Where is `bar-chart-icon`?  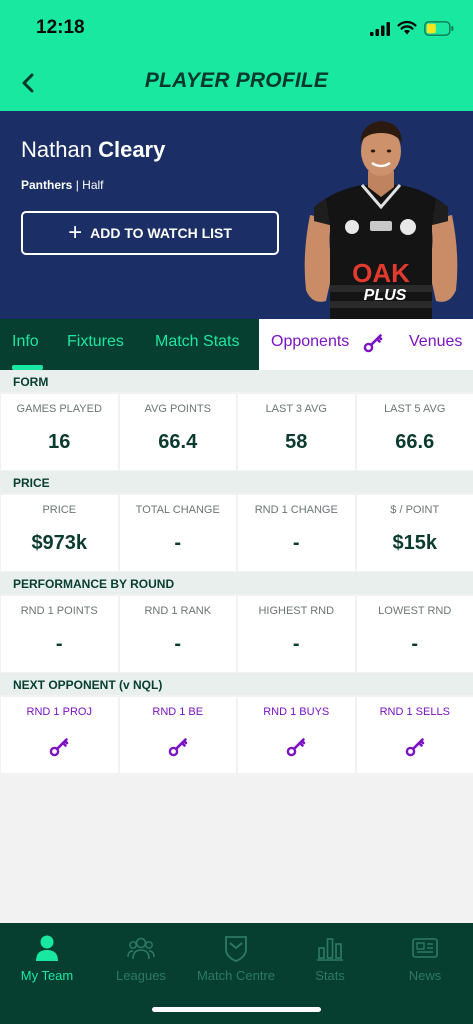 bar-chart-icon is located at coordinates (330, 949).